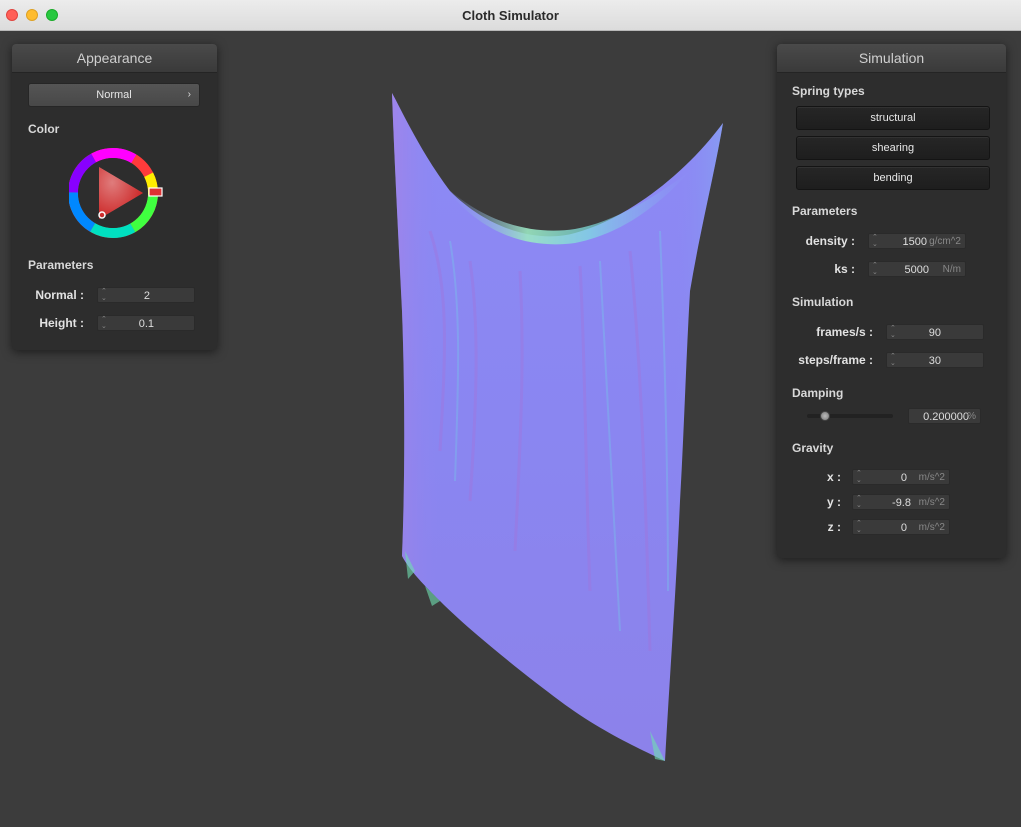 The width and height of the screenshot is (1021, 827). I want to click on density-unit: g/cm^2, so click(945, 241).